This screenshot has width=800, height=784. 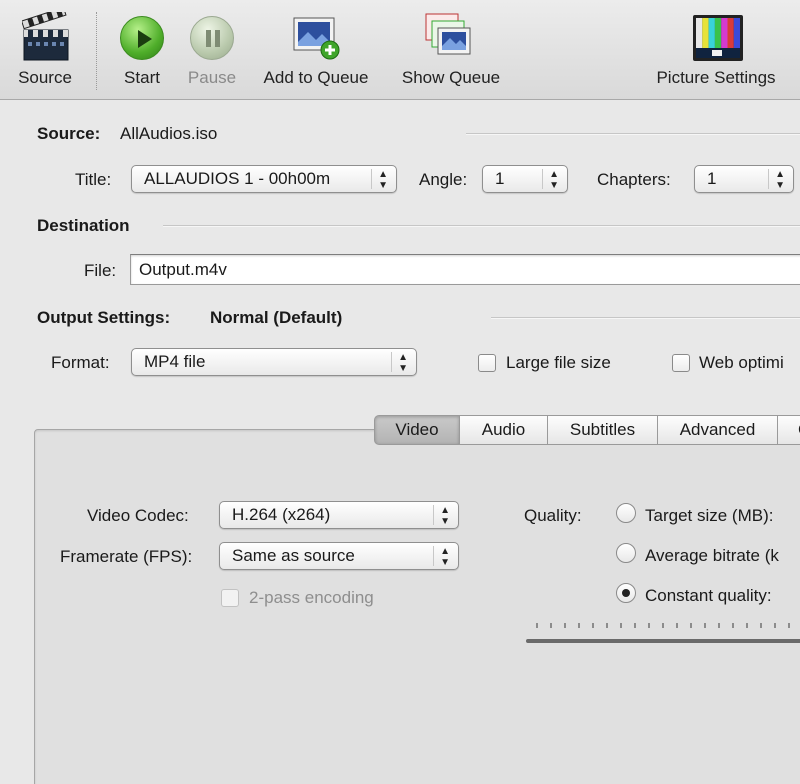 What do you see at coordinates (104, 317) in the screenshot?
I see `output-settings-label: Output Settings:` at bounding box center [104, 317].